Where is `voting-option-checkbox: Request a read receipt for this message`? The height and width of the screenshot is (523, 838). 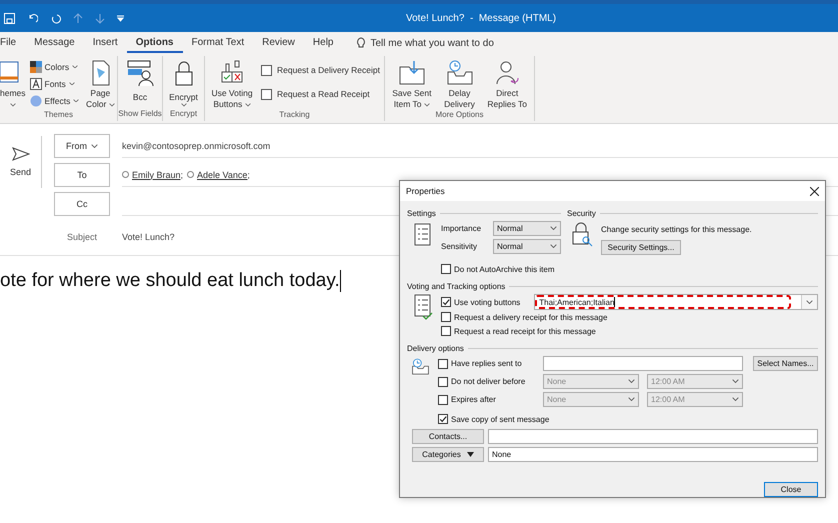 voting-option-checkbox: Request a read receipt for this message is located at coordinates (518, 331).